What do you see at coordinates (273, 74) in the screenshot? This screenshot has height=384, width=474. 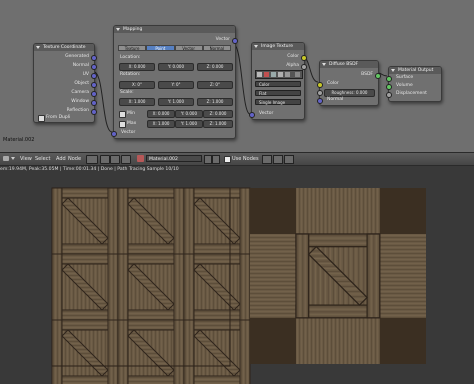 I see `image-pin-icon` at bounding box center [273, 74].